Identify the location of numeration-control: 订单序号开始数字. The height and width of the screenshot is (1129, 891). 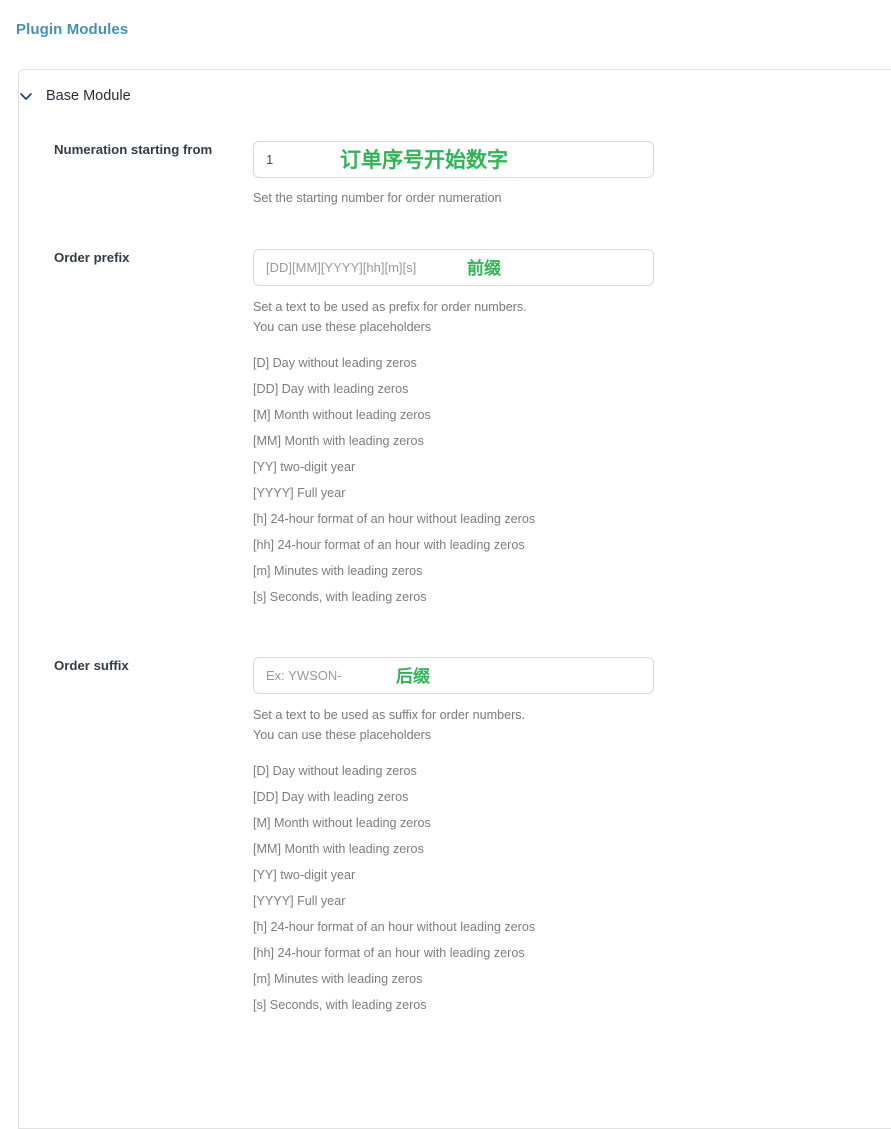
(453, 159).